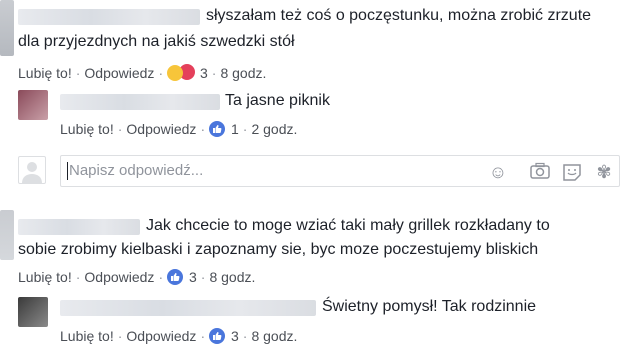 The width and height of the screenshot is (620, 349). I want to click on timestamp: 2 godz., so click(274, 129).